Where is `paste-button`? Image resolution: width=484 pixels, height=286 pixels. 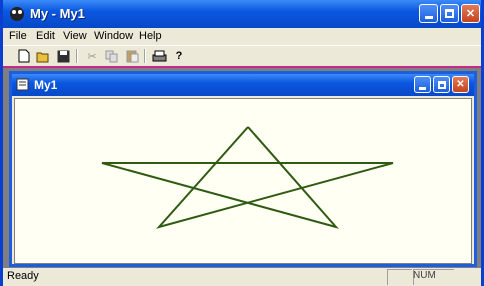 paste-button is located at coordinates (132, 56).